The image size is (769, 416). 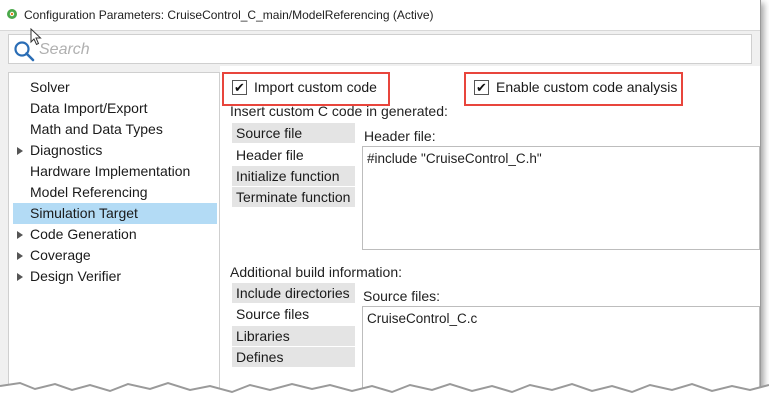 I want to click on tree-item-design-verifier: Design Verifier, so click(x=115, y=276).